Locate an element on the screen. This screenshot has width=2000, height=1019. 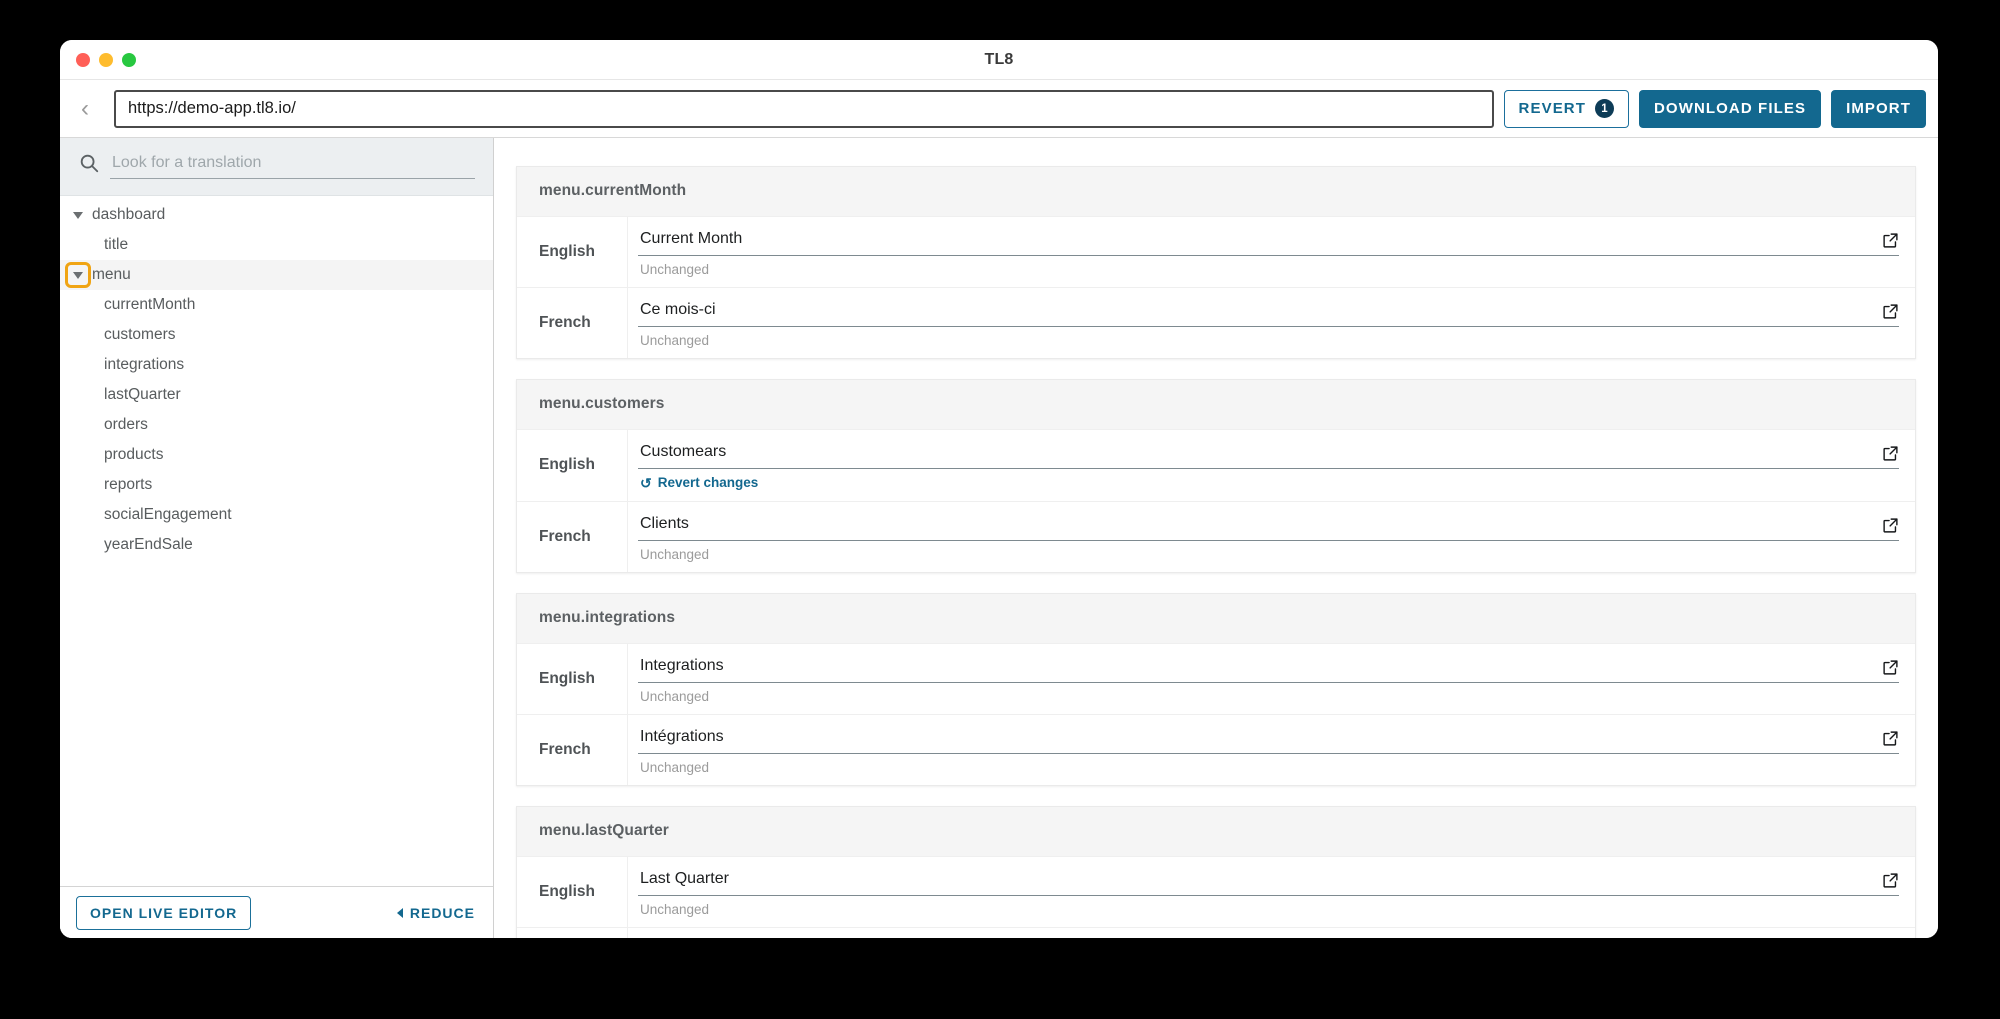
search-input is located at coordinates (292, 165).